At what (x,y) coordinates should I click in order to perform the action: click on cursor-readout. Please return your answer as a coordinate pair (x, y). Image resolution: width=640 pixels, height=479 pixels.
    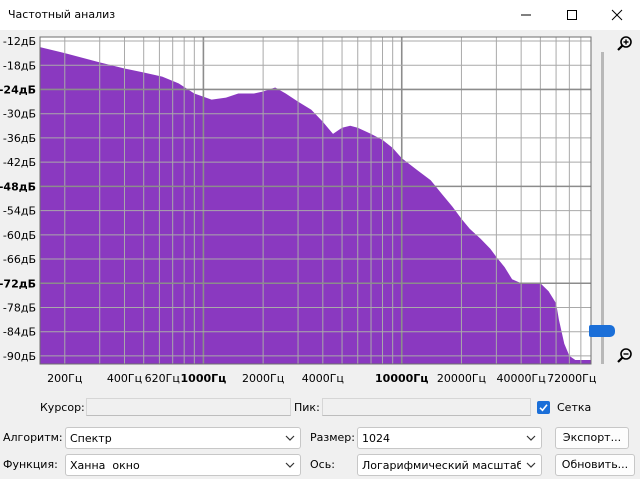
    Looking at the image, I should click on (188, 407).